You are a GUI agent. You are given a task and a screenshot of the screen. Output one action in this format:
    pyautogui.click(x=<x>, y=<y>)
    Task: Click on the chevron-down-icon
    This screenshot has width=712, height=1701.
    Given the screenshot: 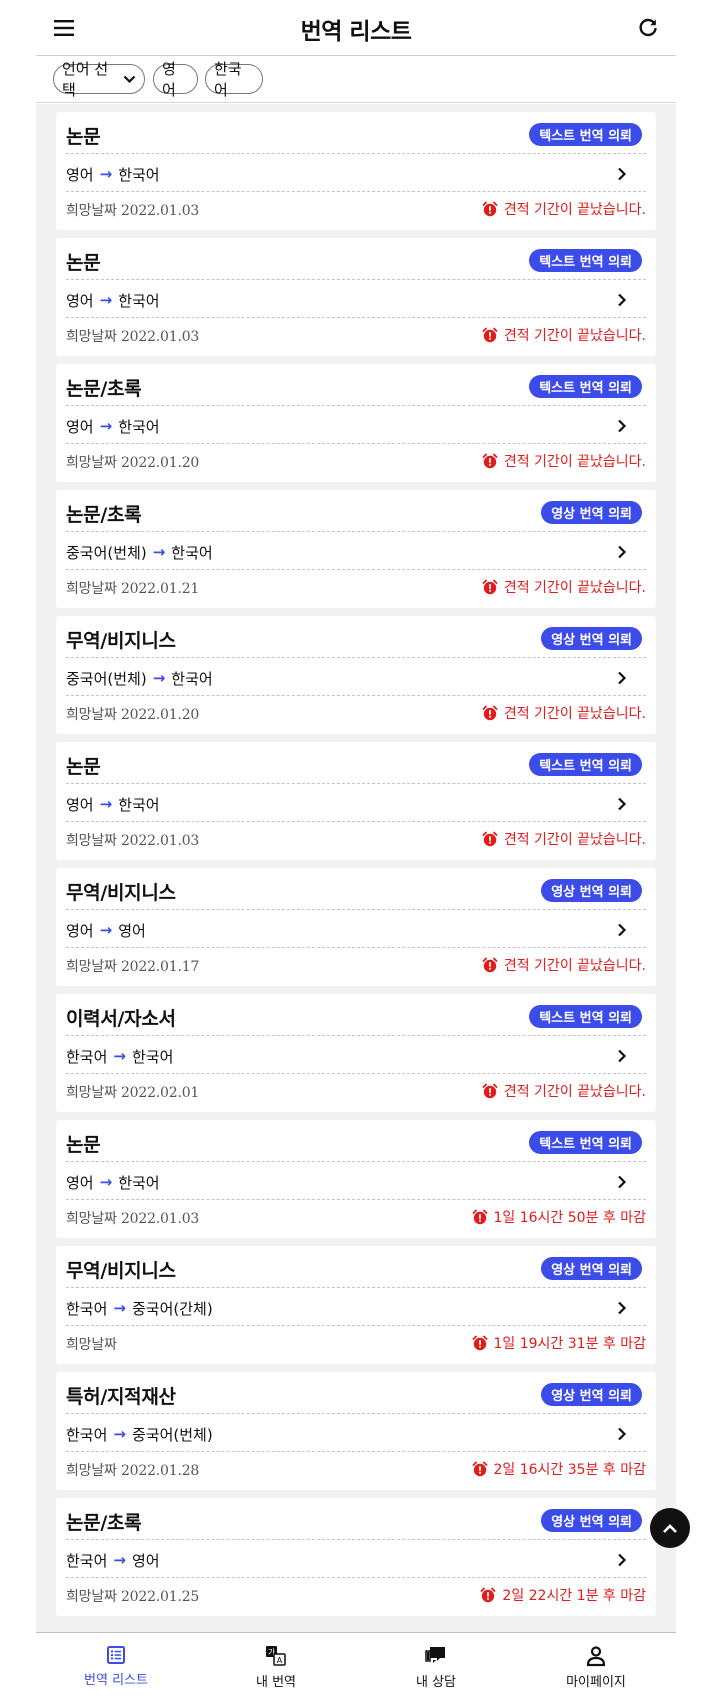 What is the action you would take?
    pyautogui.click(x=129, y=79)
    